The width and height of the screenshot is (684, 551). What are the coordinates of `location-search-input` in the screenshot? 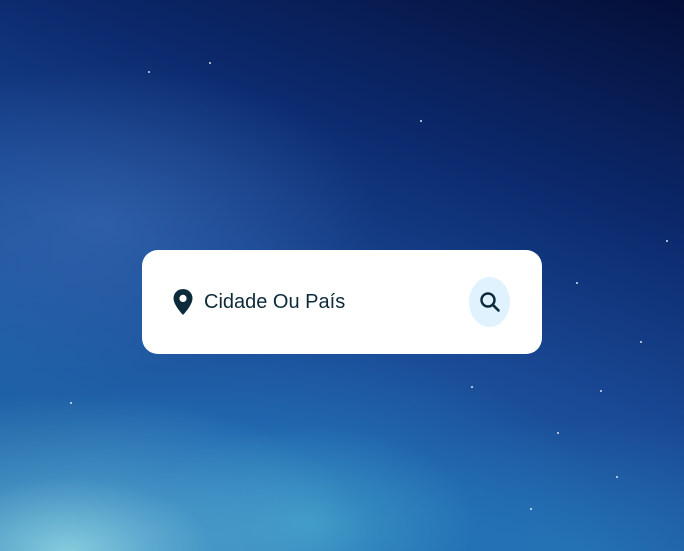 It's located at (336, 302).